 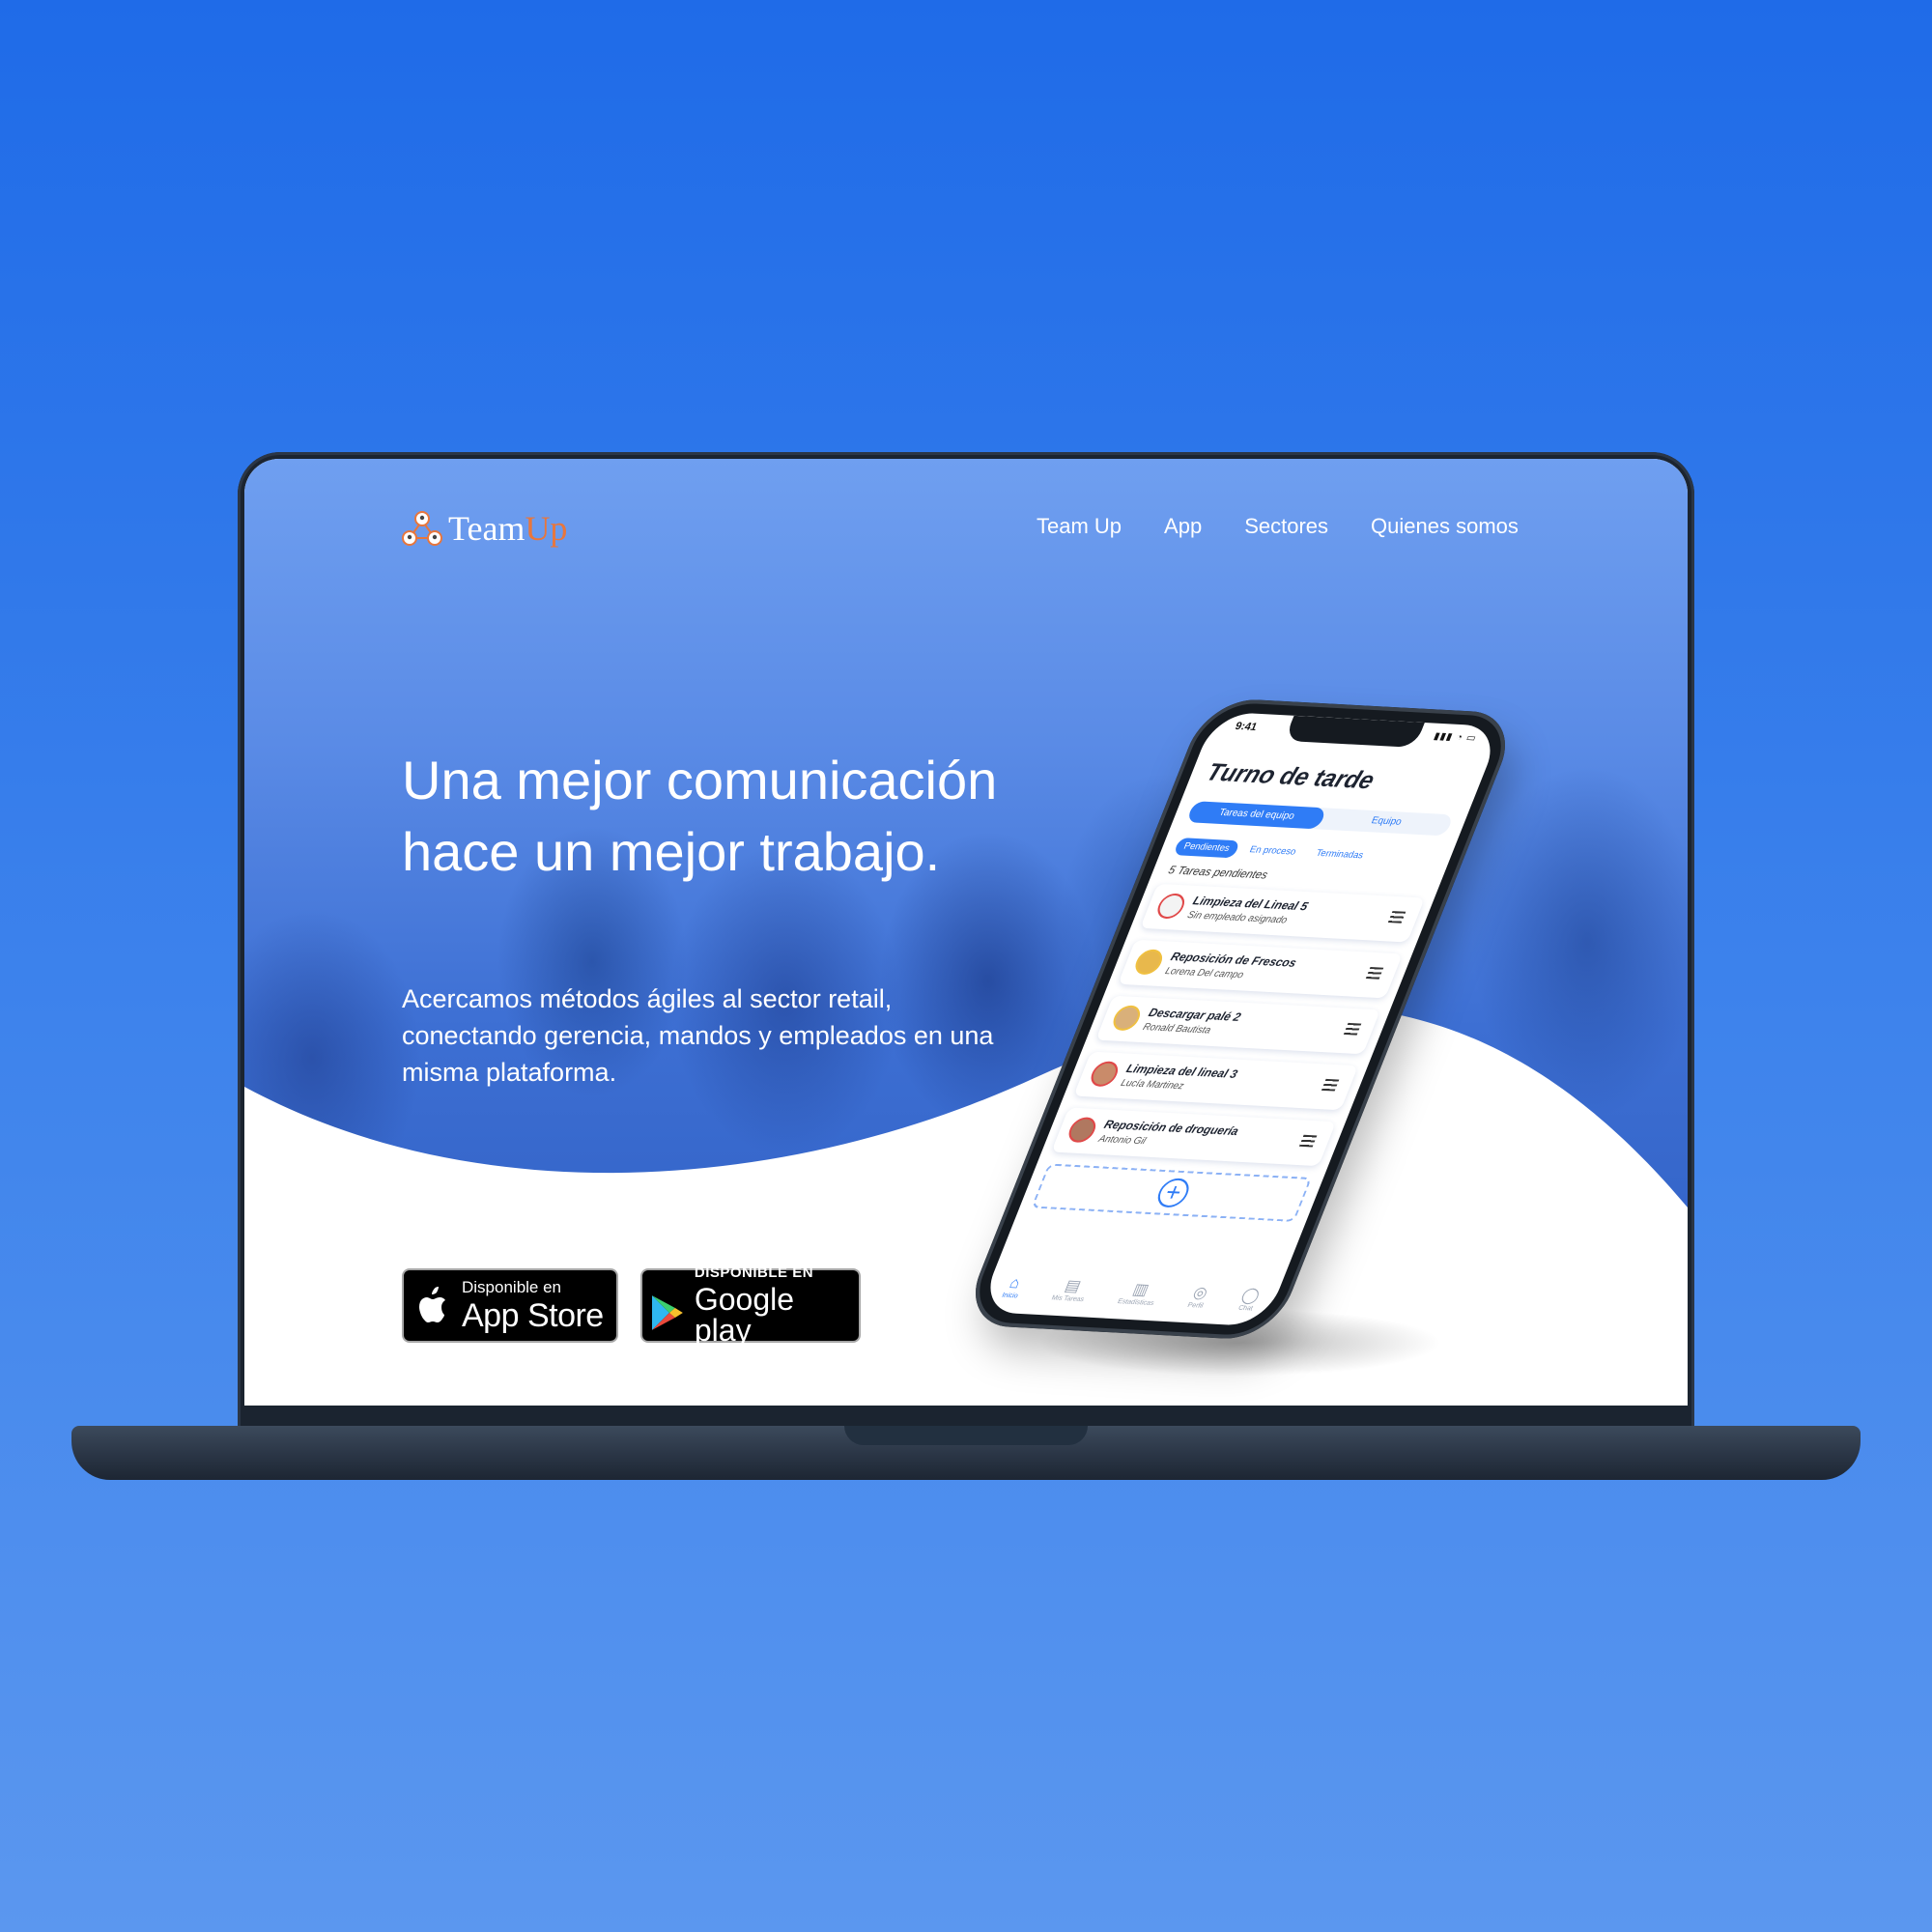 What do you see at coordinates (432, 1304) in the screenshot?
I see `apple-icon` at bounding box center [432, 1304].